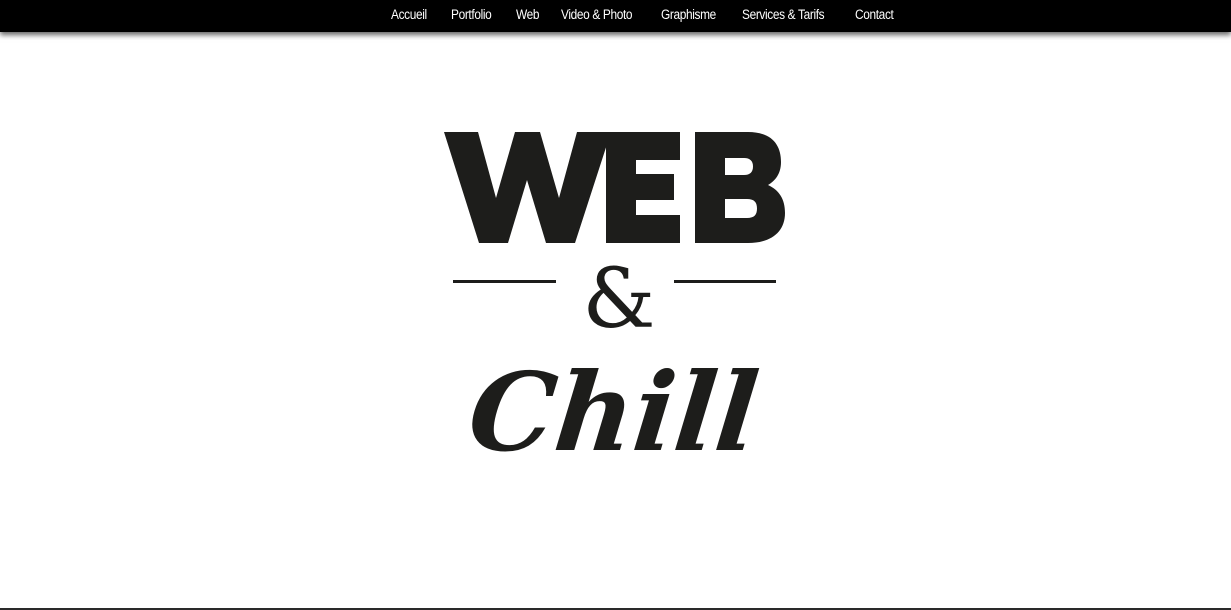 This screenshot has width=1231, height=610. I want to click on nav-item-services-tarifs: Services & Tarifs, so click(783, 14).